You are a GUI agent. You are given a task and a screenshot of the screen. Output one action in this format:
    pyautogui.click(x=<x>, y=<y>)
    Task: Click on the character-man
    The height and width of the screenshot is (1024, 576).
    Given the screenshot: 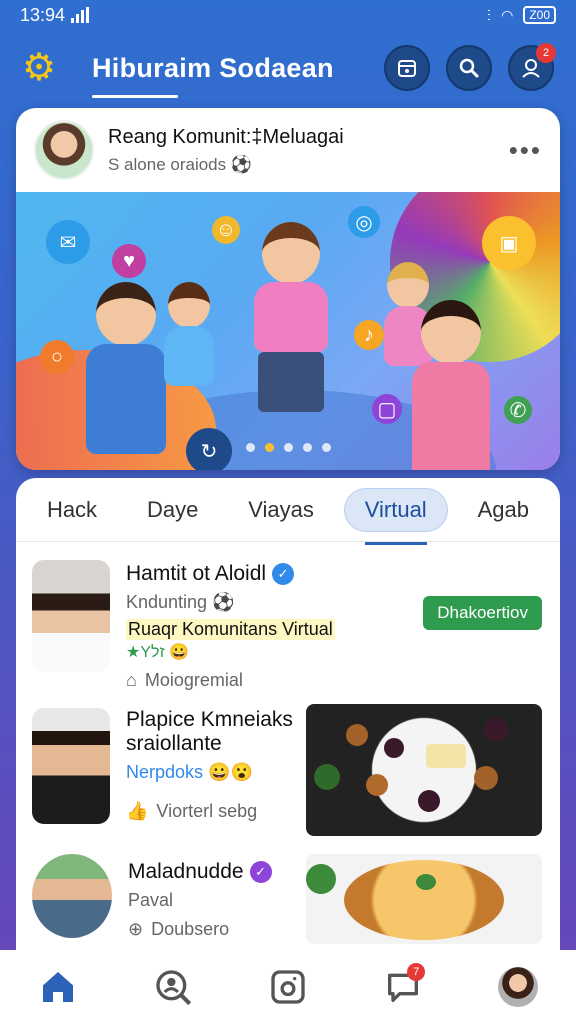 What is the action you would take?
    pyautogui.click(x=126, y=368)
    